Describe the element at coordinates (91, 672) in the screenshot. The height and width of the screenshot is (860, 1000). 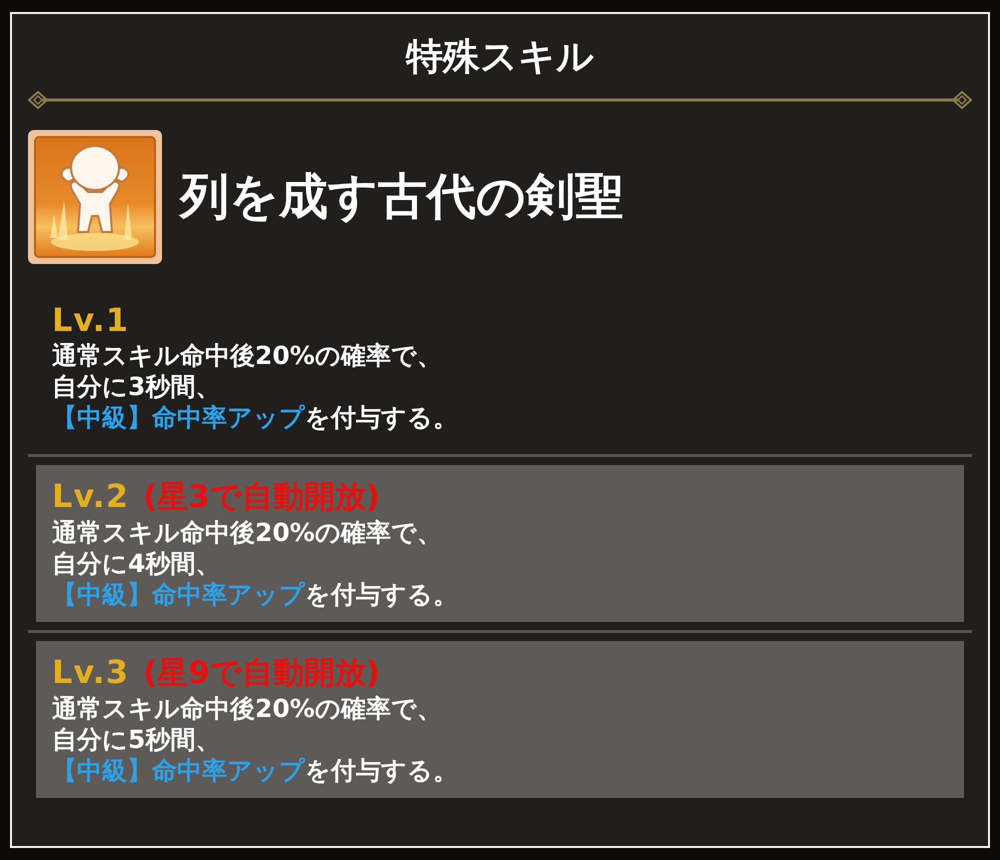
I see `level-label: Lv.3` at that location.